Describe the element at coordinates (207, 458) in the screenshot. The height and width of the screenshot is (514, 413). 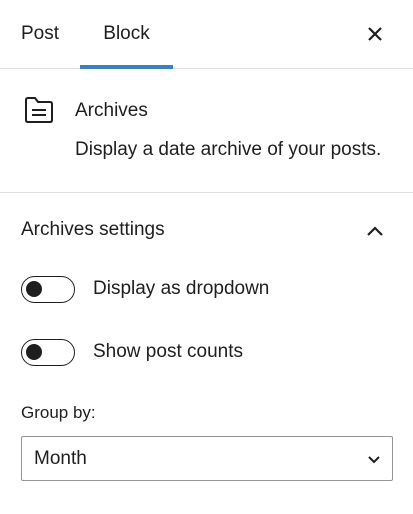
I see `group-by-select: Month` at that location.